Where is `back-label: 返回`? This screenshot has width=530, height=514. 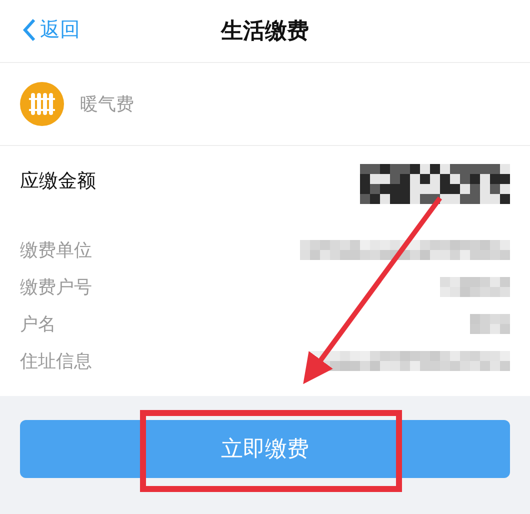
back-label: 返回 is located at coordinates (60, 29).